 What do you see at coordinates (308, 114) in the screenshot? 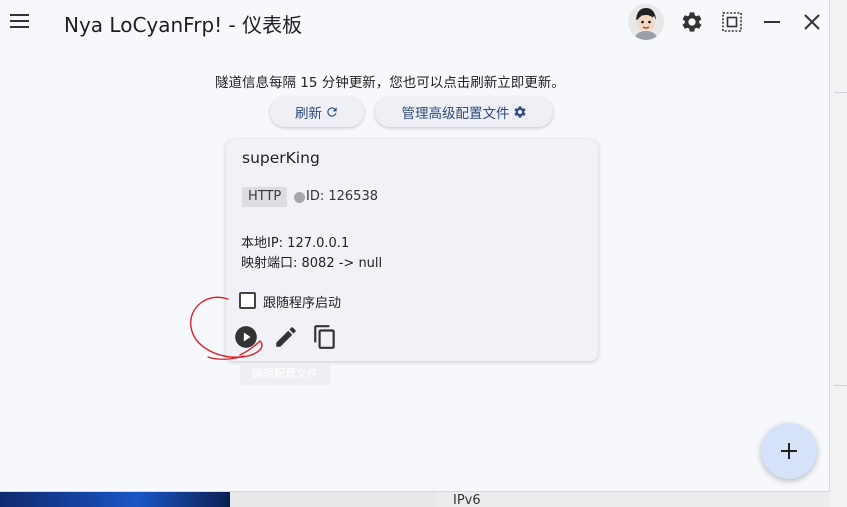
I see `refresh-button-label: 刷新` at bounding box center [308, 114].